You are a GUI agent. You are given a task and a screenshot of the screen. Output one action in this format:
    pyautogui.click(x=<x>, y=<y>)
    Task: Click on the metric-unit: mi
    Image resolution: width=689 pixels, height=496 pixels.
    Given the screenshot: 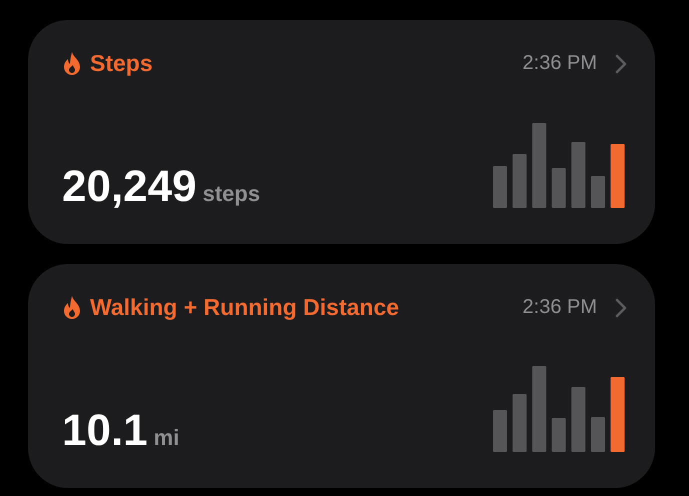 What is the action you would take?
    pyautogui.click(x=167, y=438)
    